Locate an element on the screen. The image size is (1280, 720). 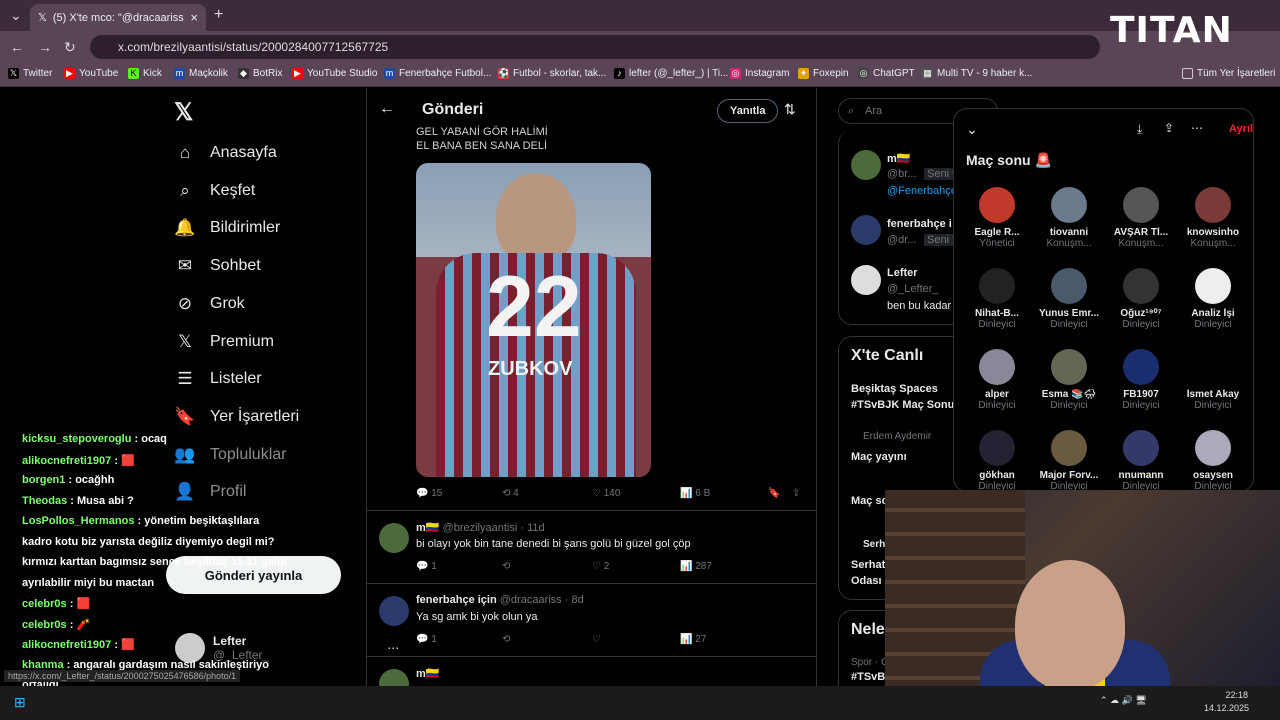
nav-notifications: 🔔 Bildirimler is located at coordinates (227, 228).